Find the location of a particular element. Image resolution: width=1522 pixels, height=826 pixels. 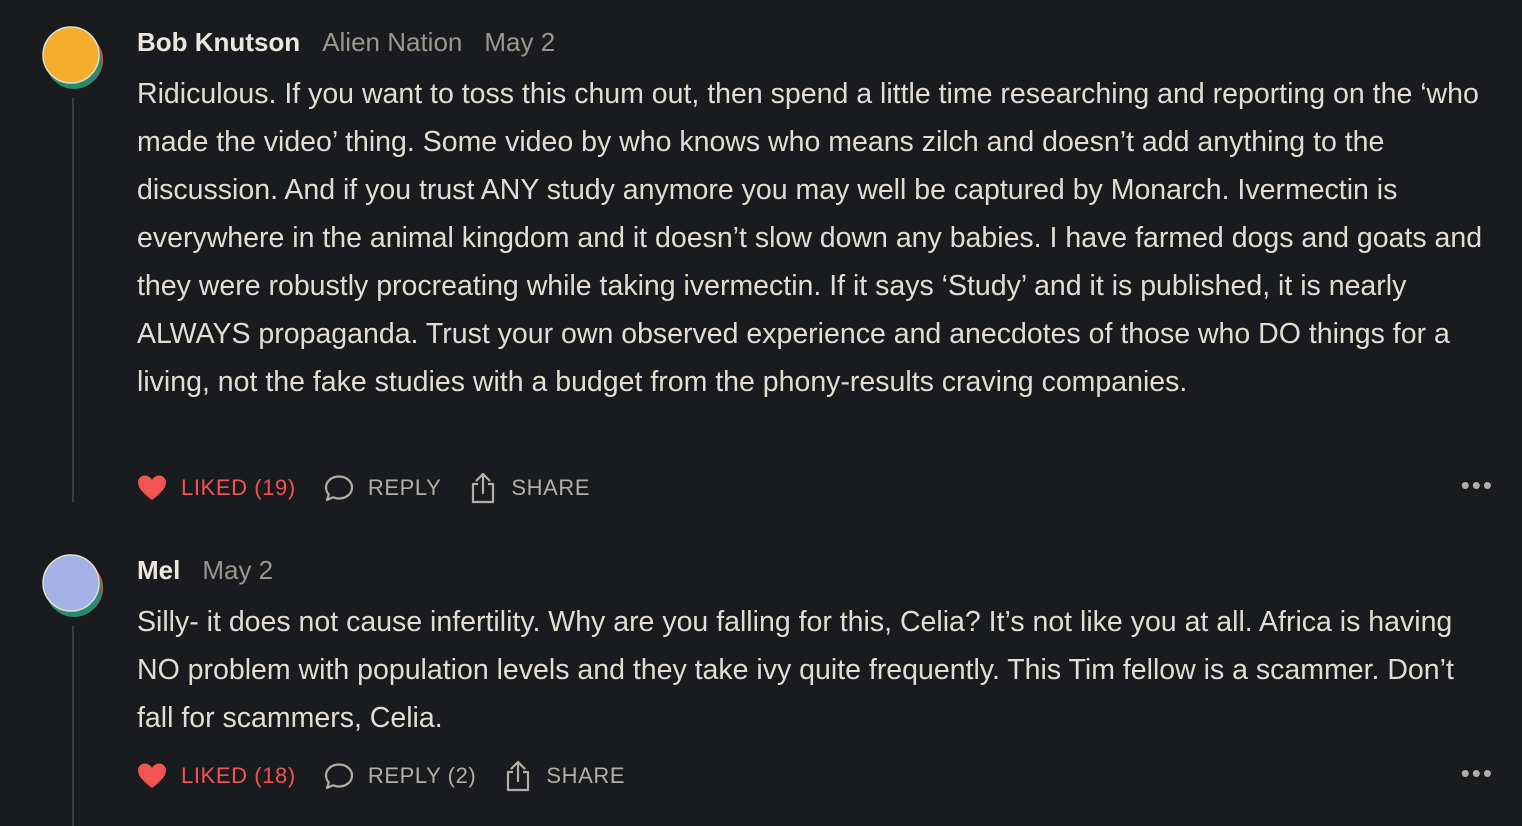

comment-meta: Bob Knutson Alien Nation May 2 is located at coordinates (346, 42).